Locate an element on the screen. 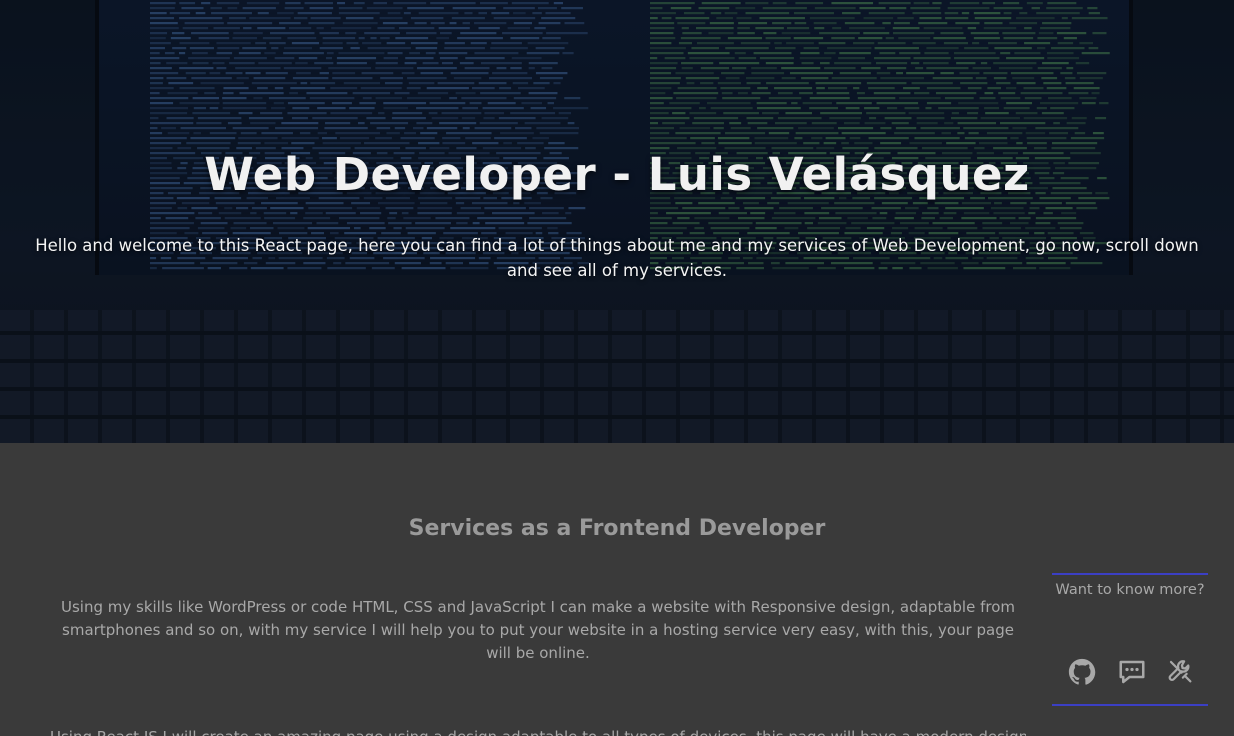  contact-icons is located at coordinates (1130, 673).